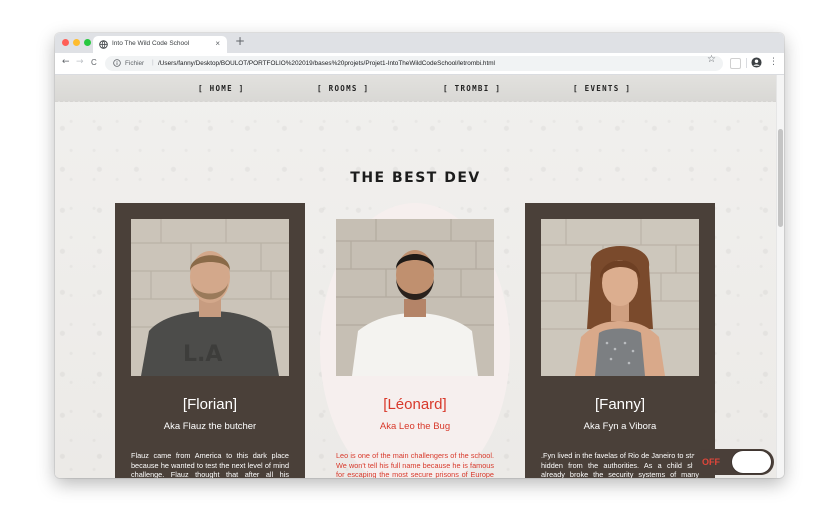 This screenshot has width=839, height=524. I want to click on toggle-knob, so click(751, 462).